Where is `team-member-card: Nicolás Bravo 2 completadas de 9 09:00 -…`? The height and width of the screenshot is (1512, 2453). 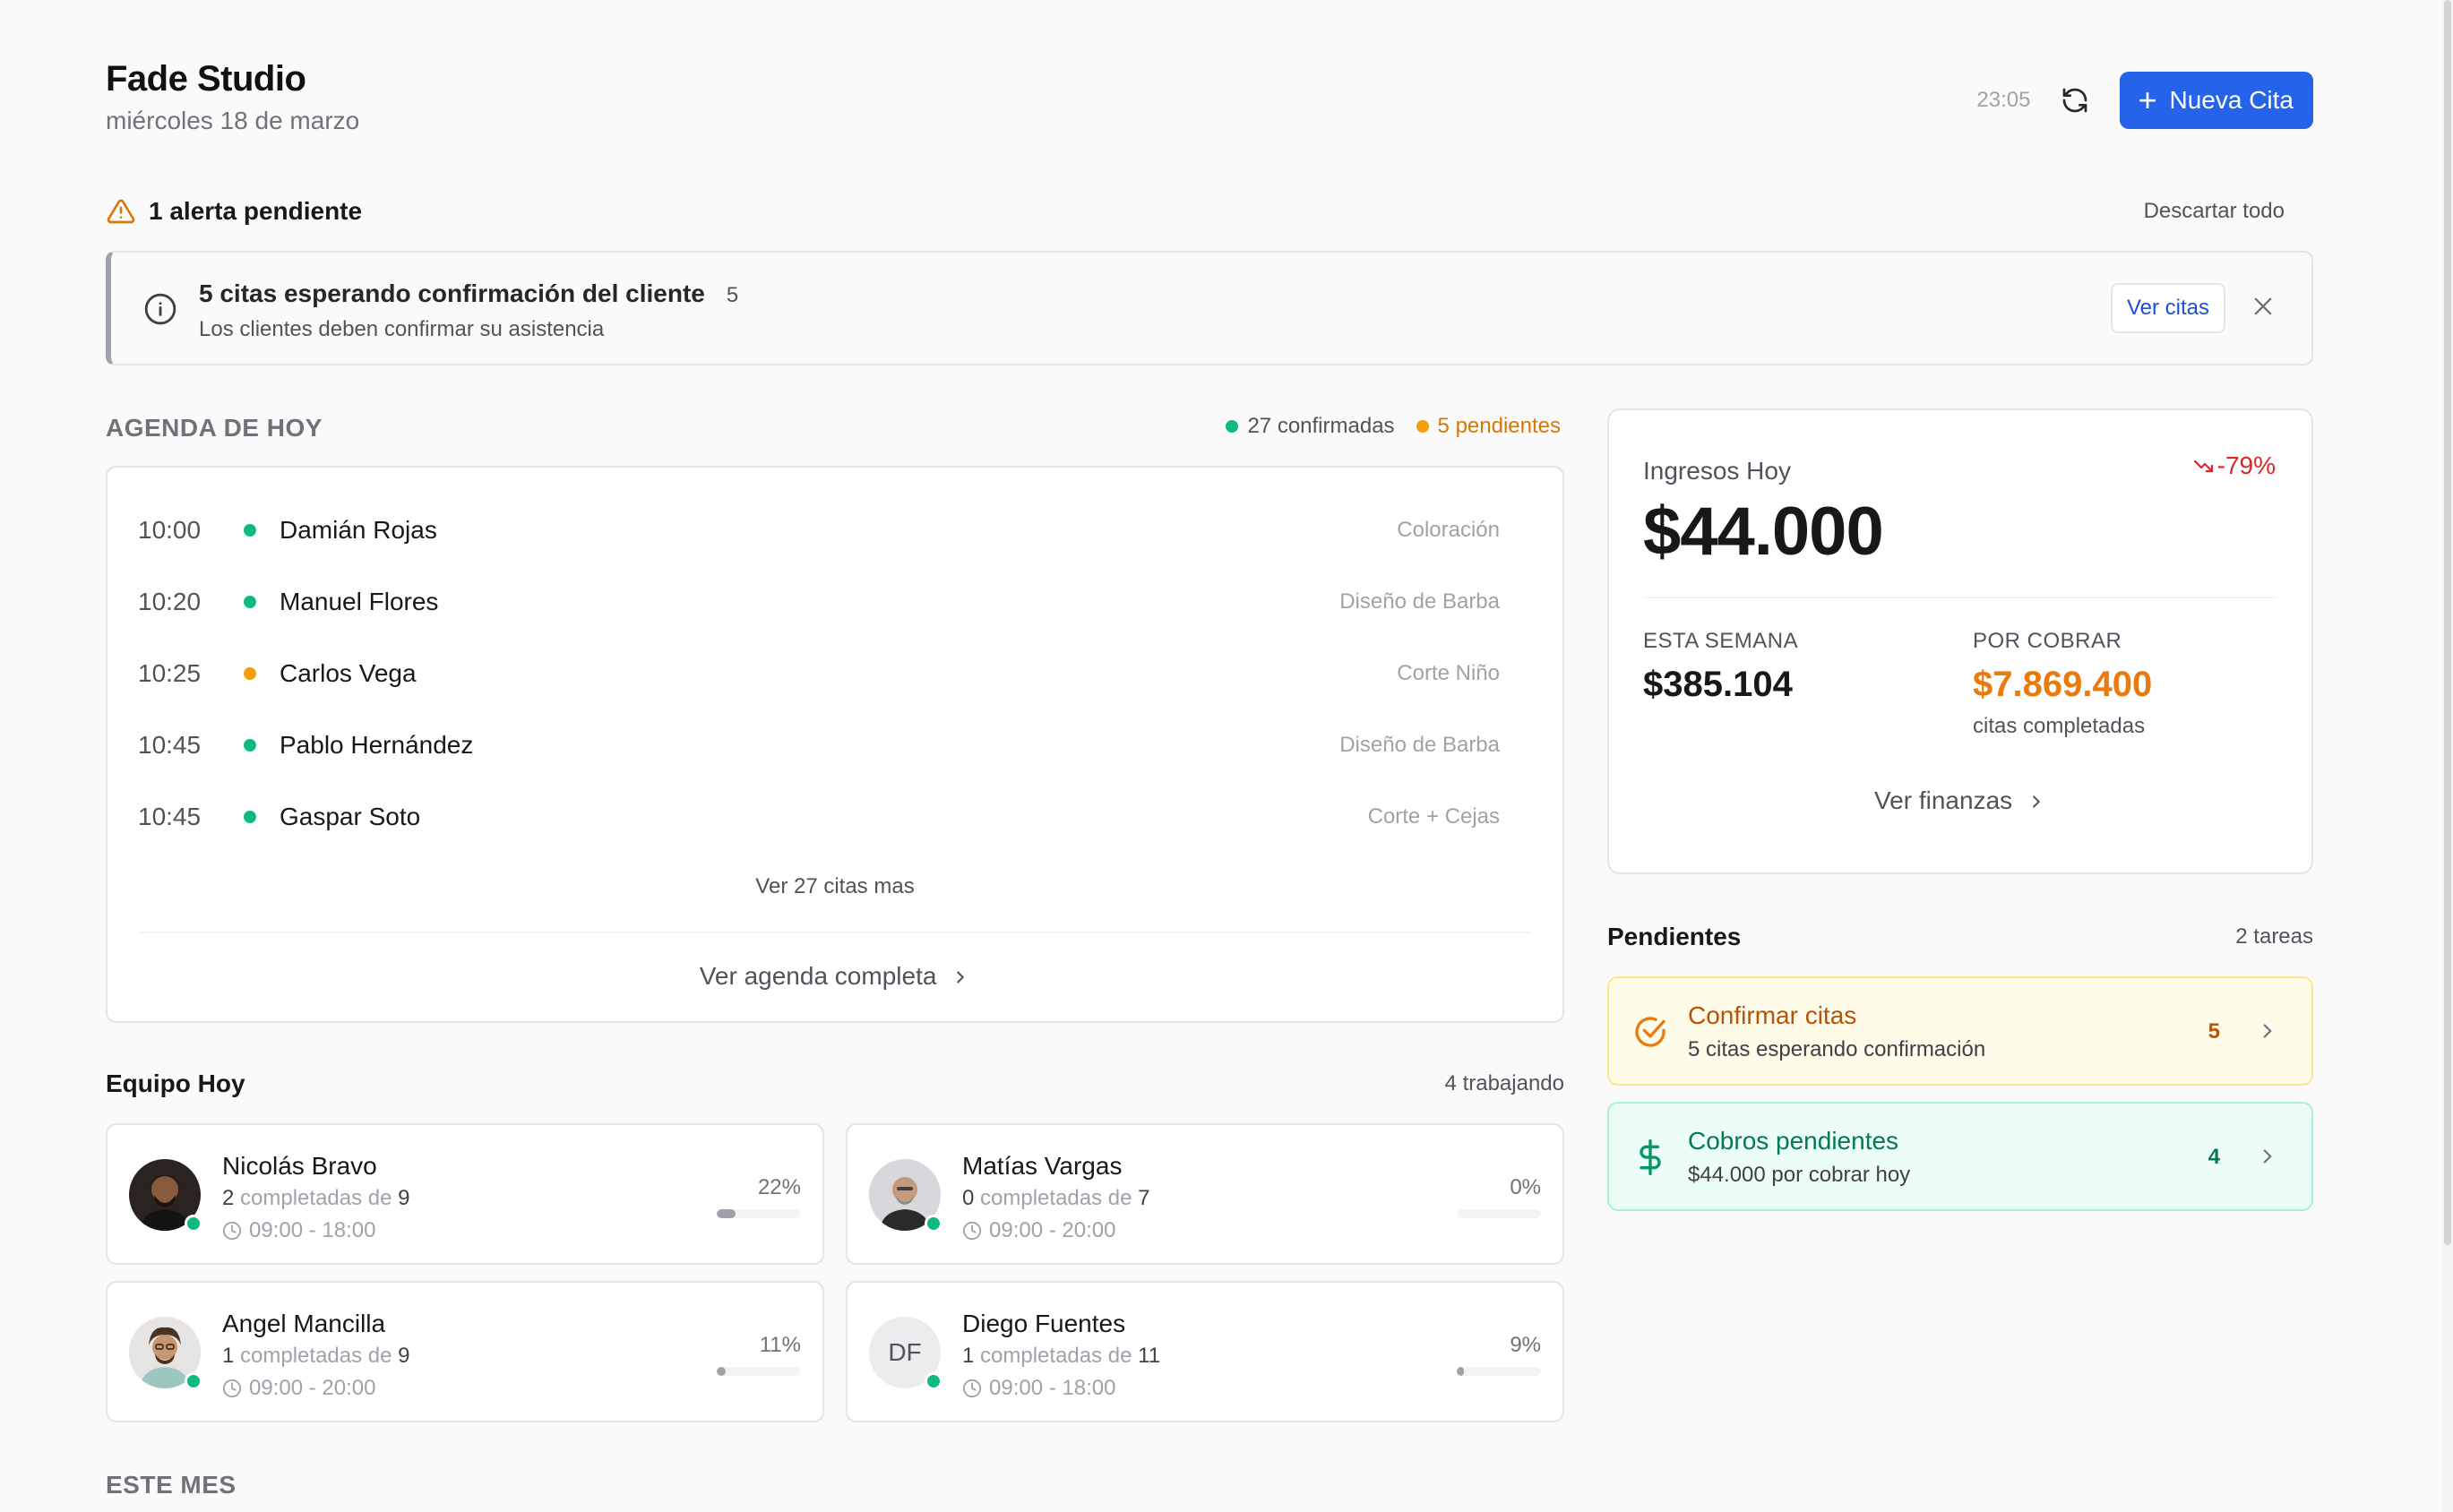 team-member-card: Nicolás Bravo 2 completadas de 9 09:00 -… is located at coordinates (465, 1194).